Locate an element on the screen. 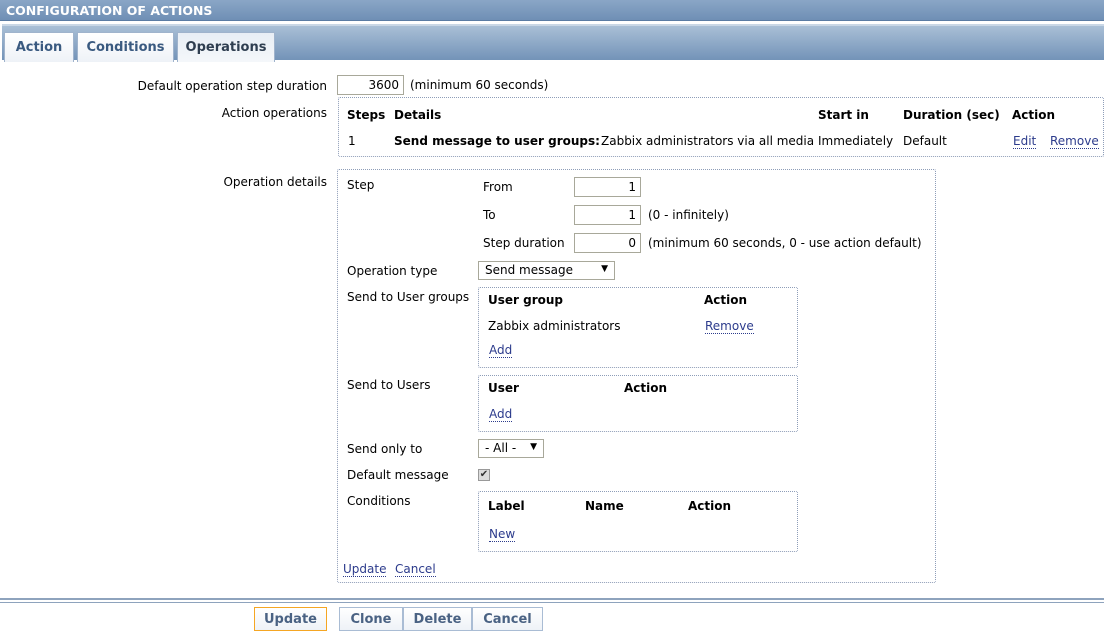 This screenshot has height=635, width=1104. row-steps: 1 is located at coordinates (352, 141).